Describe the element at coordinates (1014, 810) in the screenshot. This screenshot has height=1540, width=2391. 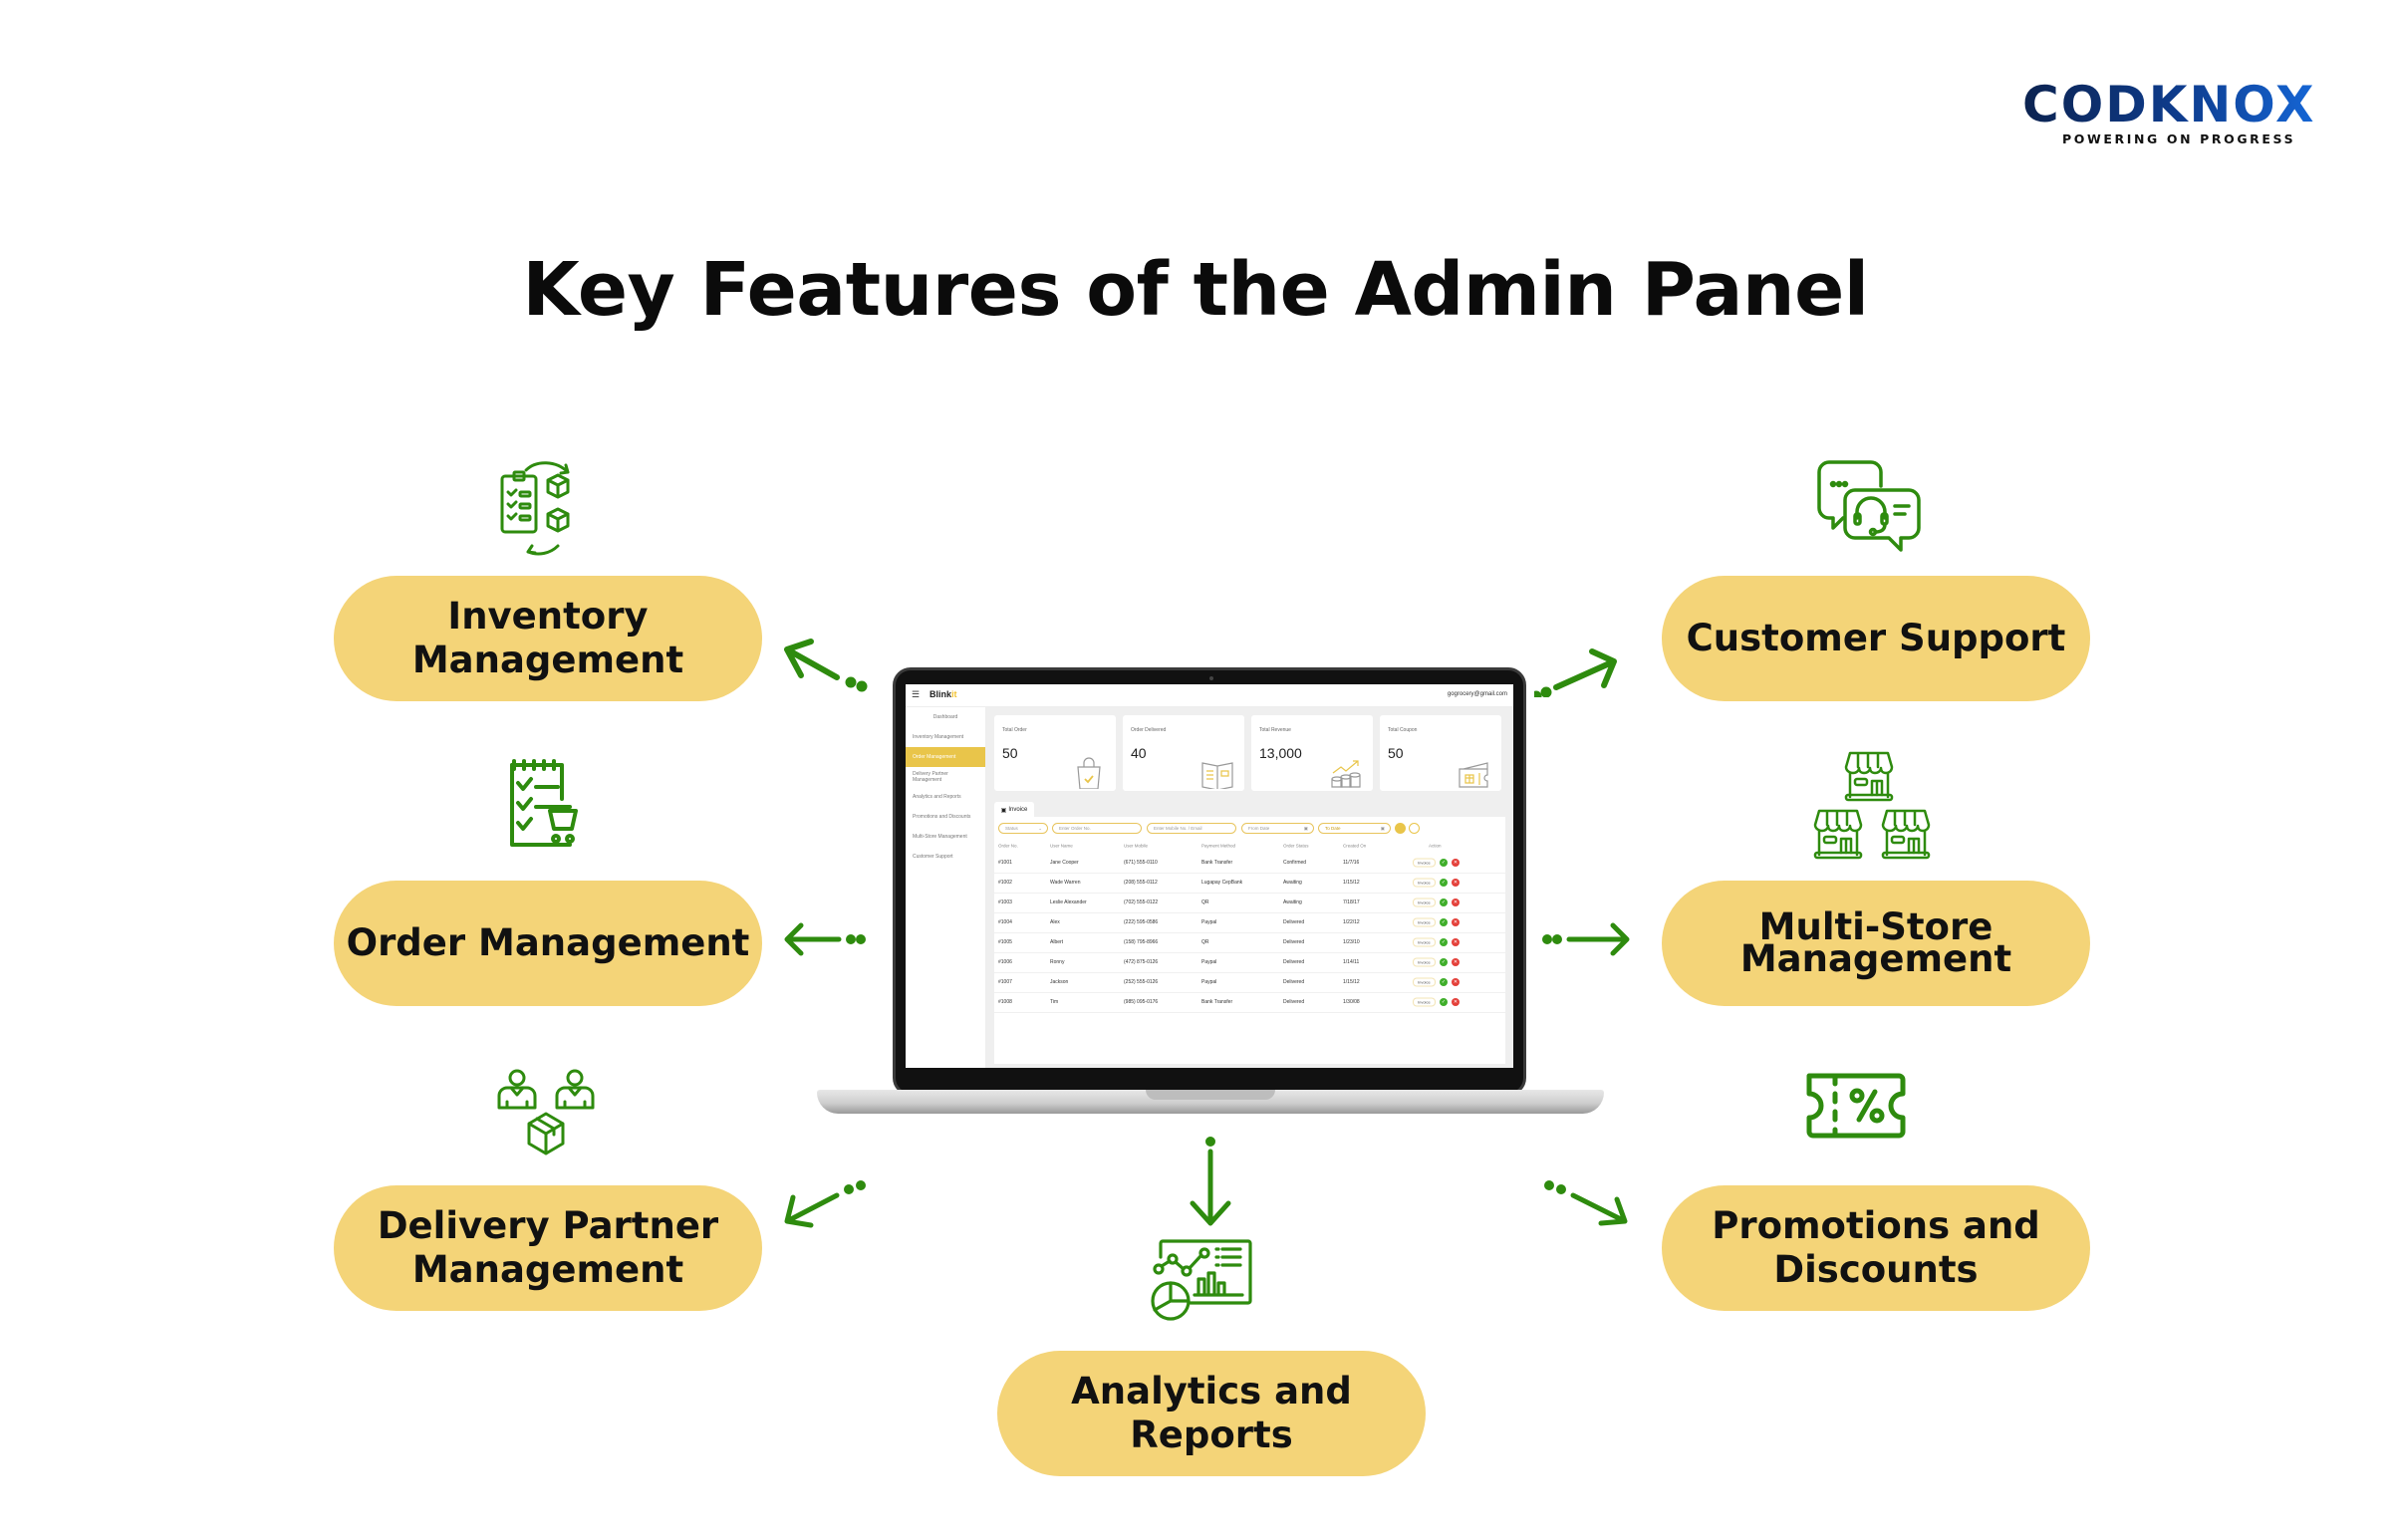
I see `tab-invoice: ▣ Invoice` at that location.